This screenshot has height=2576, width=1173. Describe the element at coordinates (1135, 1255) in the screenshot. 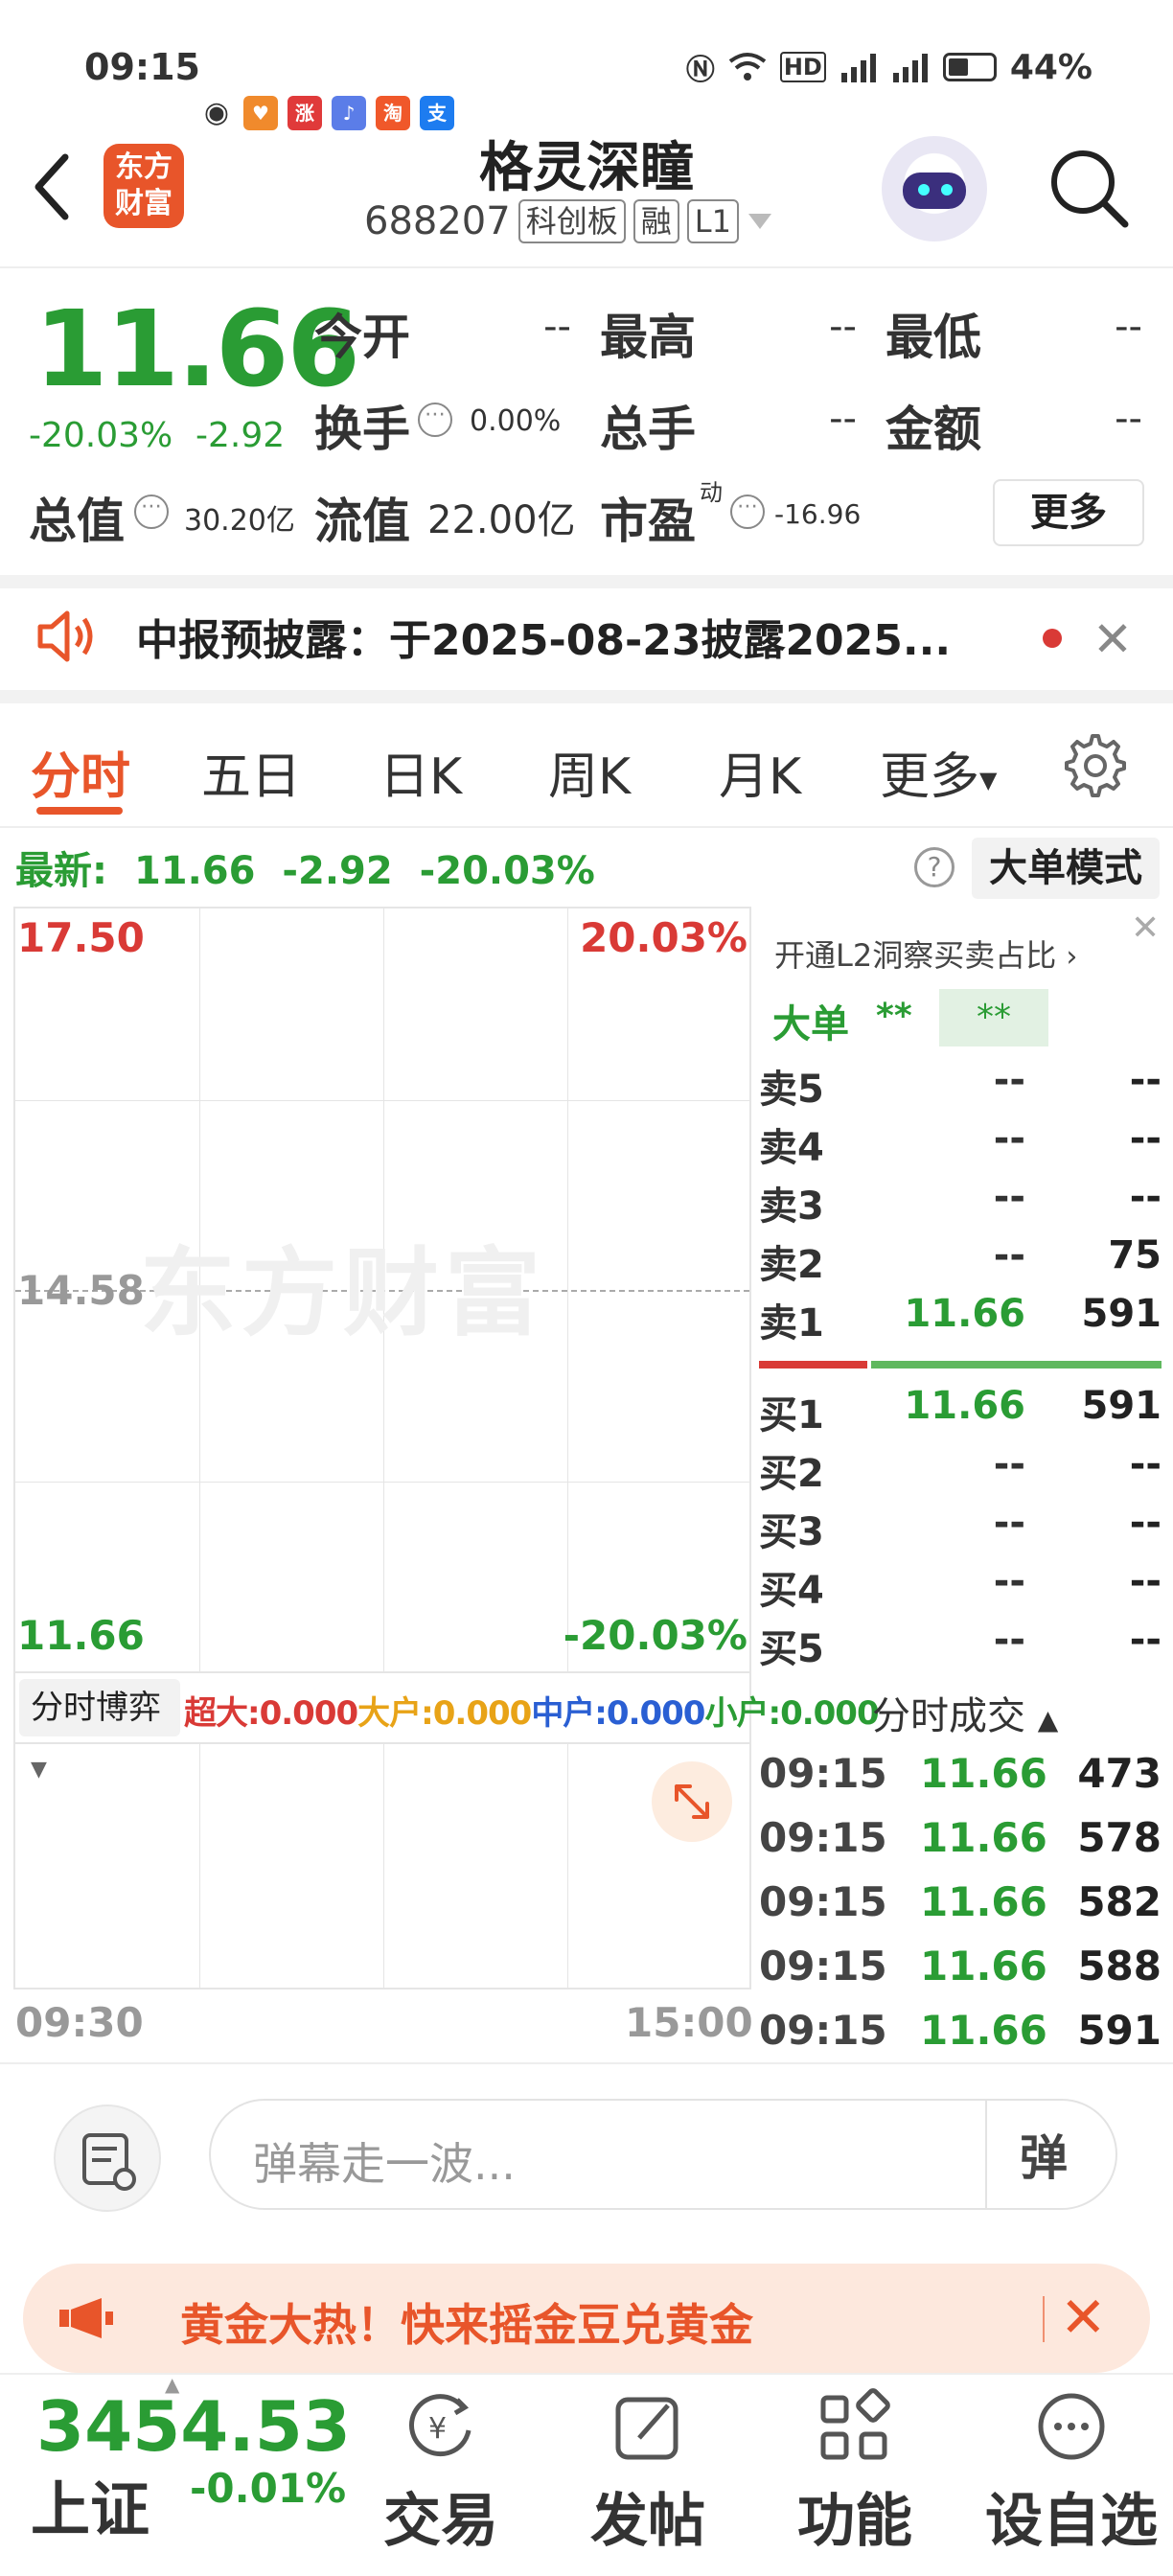

I see `ask-volume: 75` at that location.